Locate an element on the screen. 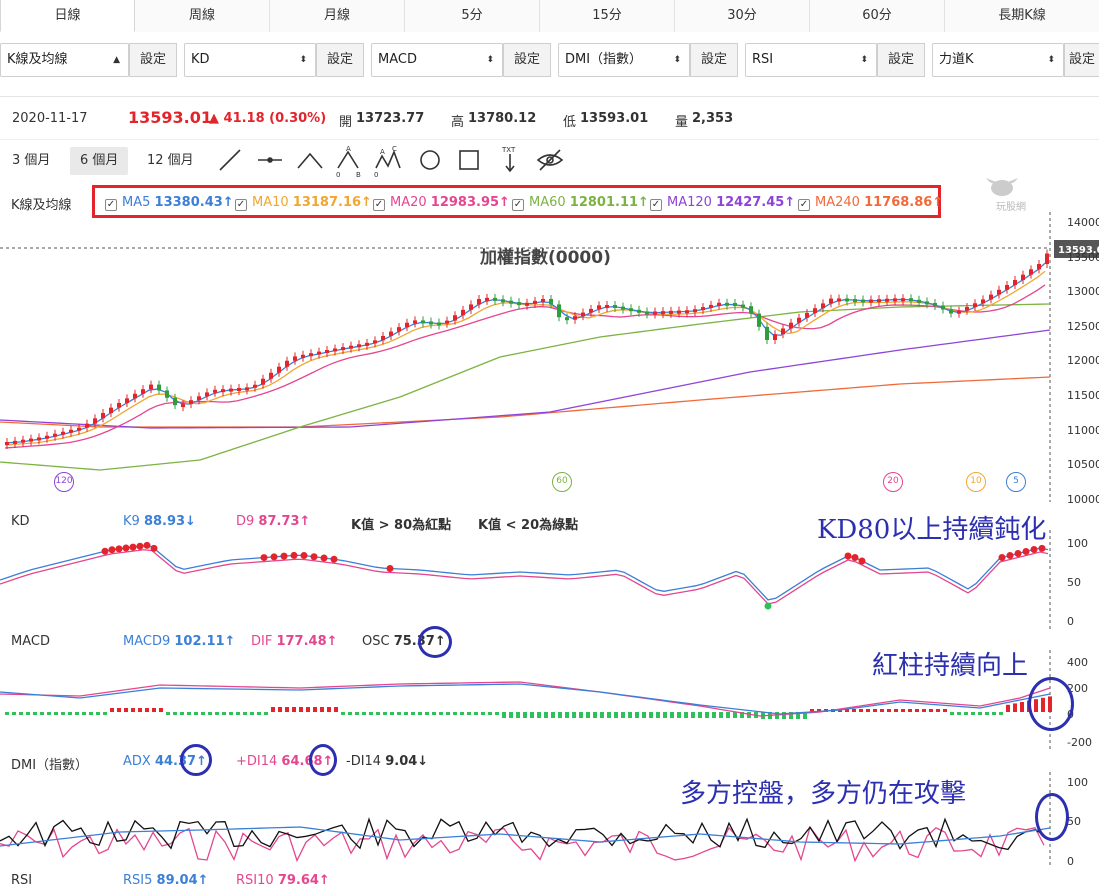 The width and height of the screenshot is (1099, 888). rectangle-tool-icon is located at coordinates (469, 160).